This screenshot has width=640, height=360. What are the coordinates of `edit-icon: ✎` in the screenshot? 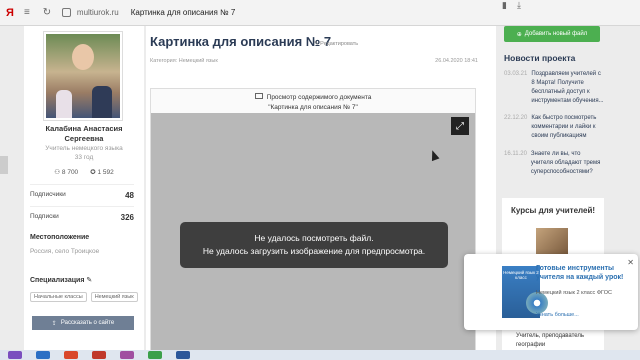 It's located at (89, 280).